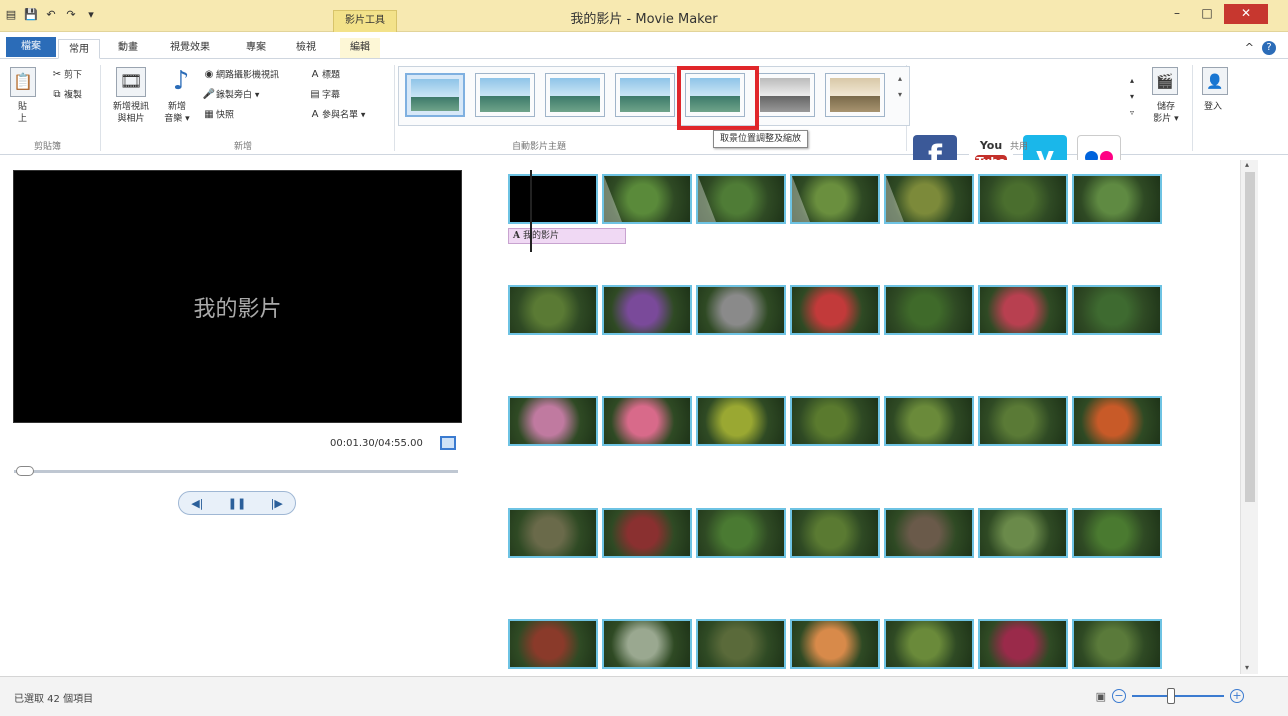 This screenshot has width=1288, height=716. Describe the element at coordinates (448, 443) in the screenshot. I see `fullscreen-button` at that location.